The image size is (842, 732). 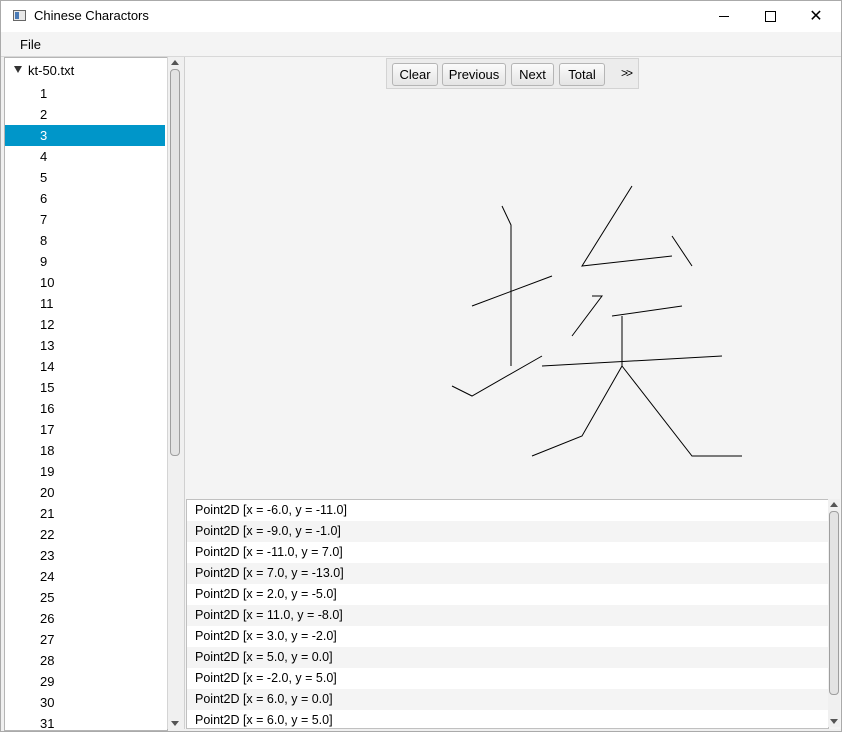 I want to click on overflow-chevron-icon: >>, so click(x=627, y=73).